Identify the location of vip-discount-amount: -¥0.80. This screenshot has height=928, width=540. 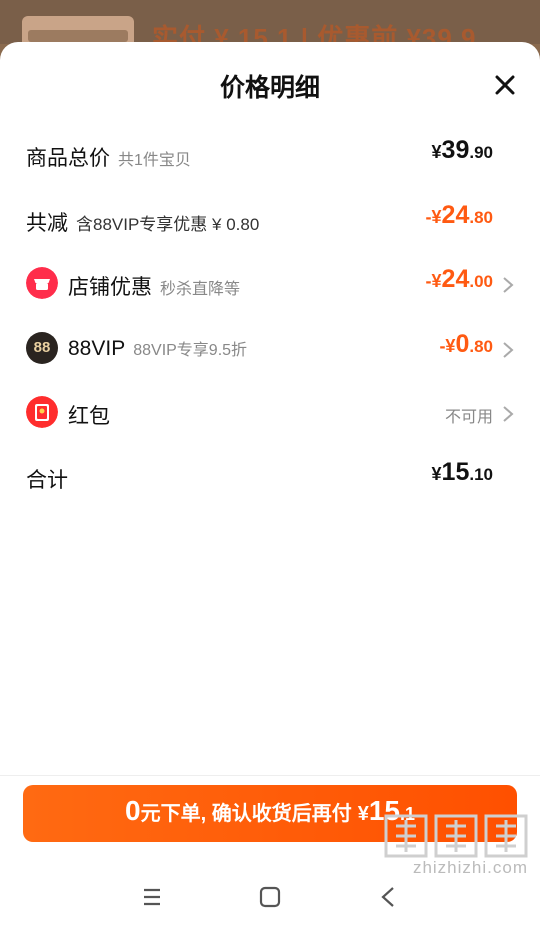
(466, 344).